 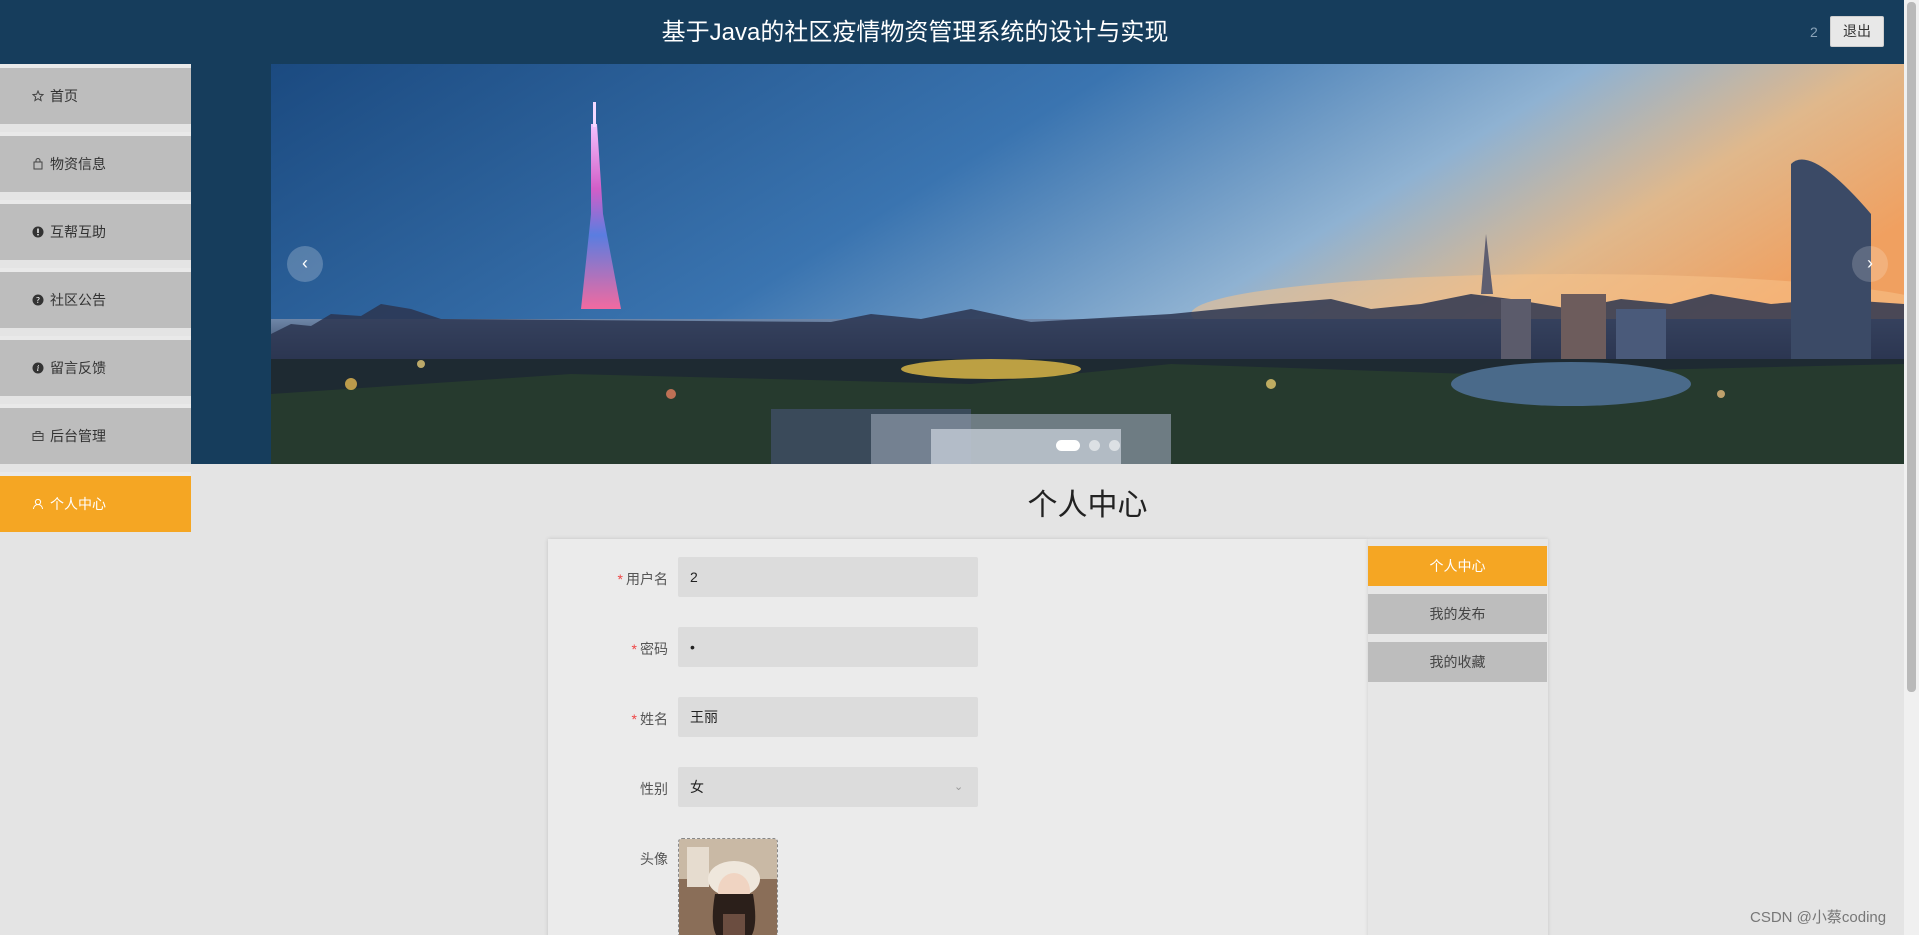 I want to click on page-title: 个人中心, so click(x=1087, y=505).